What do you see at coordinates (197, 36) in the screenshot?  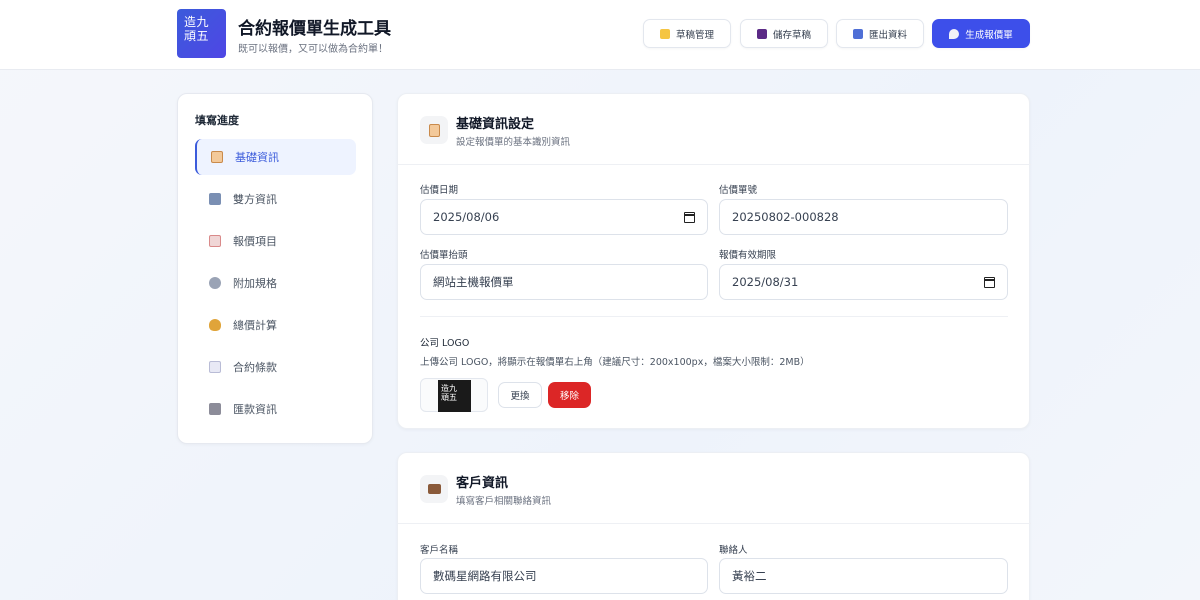 I see `logo-text-line2: 頑五` at bounding box center [197, 36].